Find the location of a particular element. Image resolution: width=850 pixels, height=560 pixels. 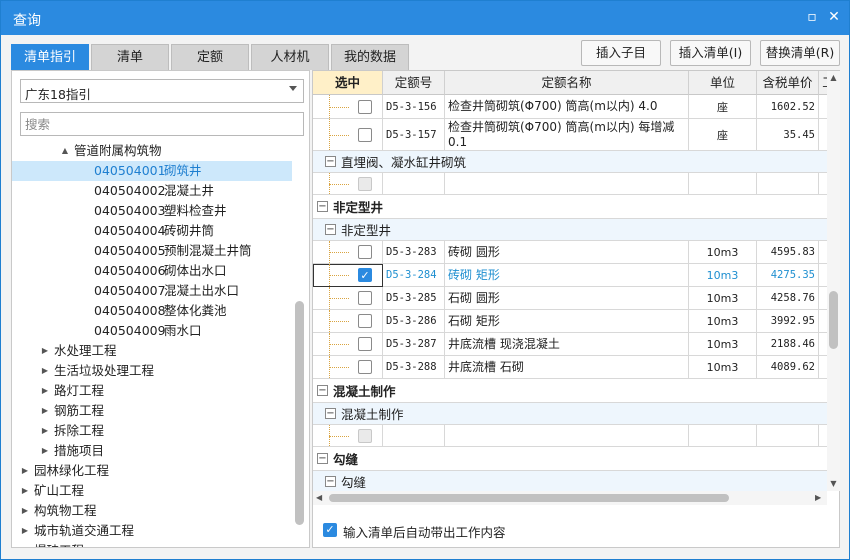

tab-my-data: 我的数据 is located at coordinates (370, 57).